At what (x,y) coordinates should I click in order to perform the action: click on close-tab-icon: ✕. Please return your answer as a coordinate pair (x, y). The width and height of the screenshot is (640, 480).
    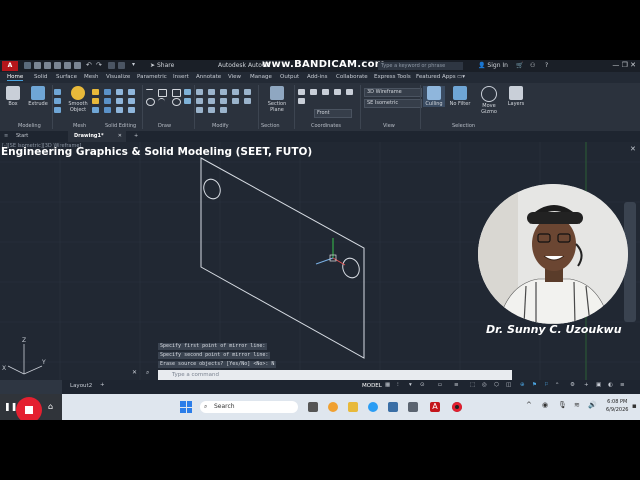
    Looking at the image, I should click on (120, 136).